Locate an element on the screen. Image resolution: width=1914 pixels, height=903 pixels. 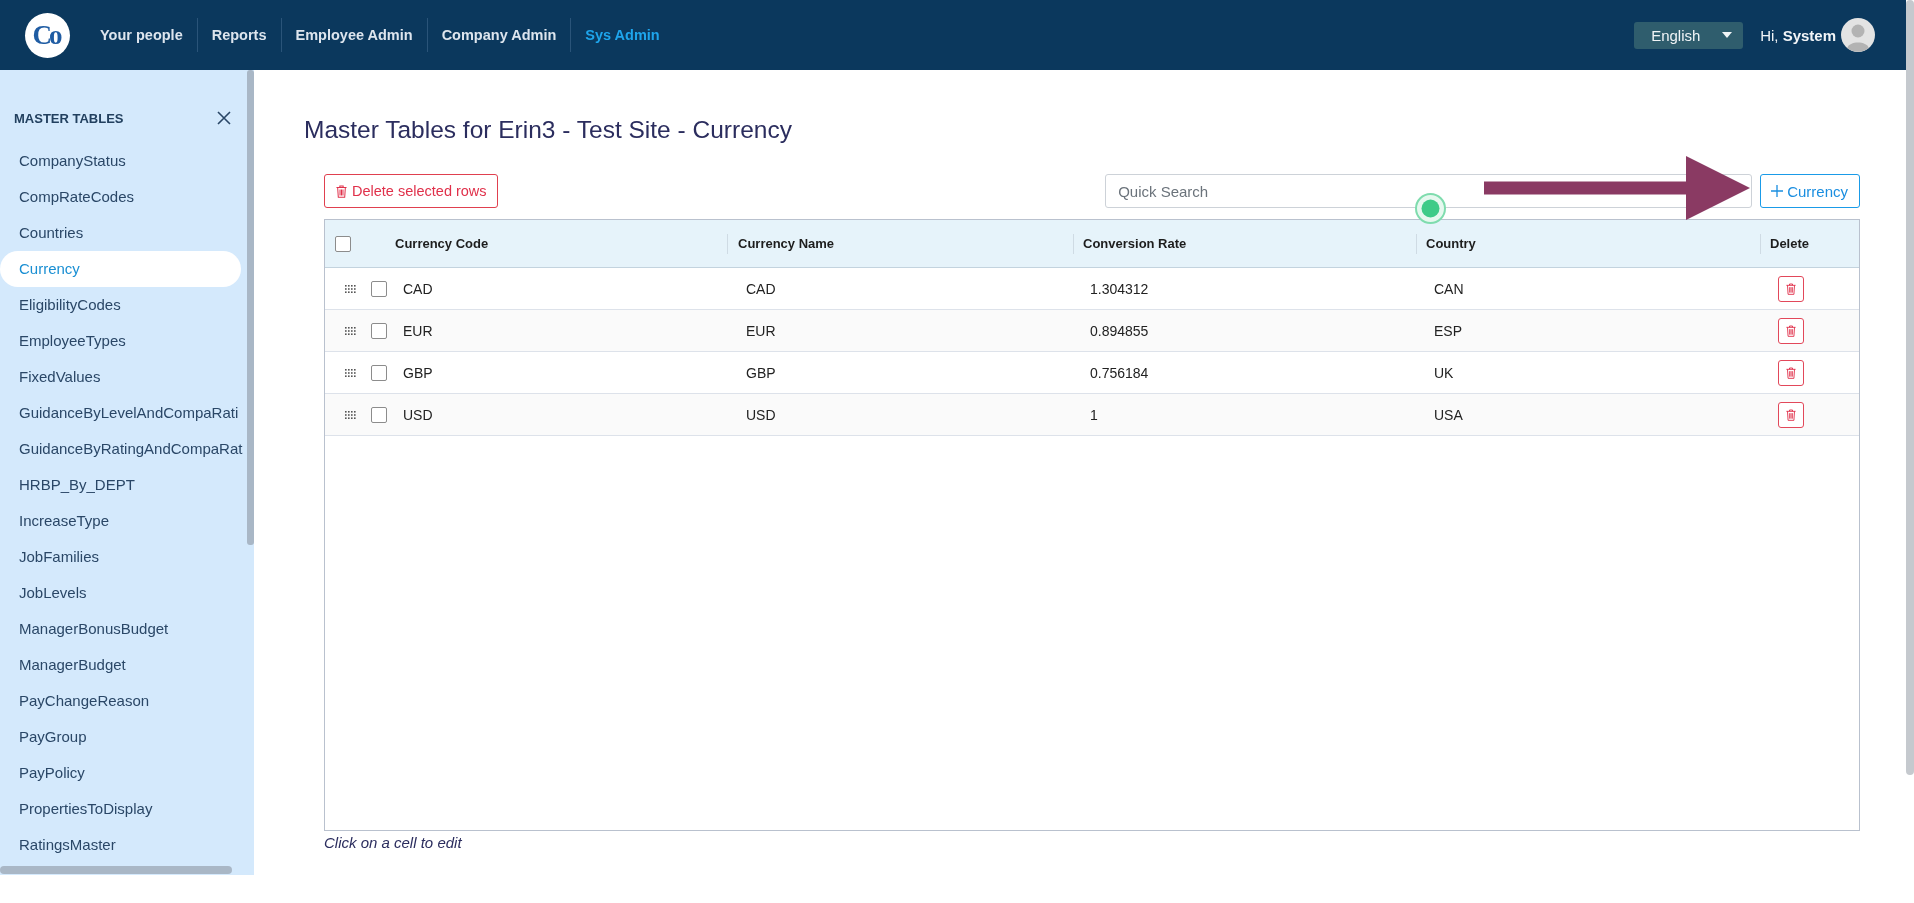
table-cell: ESP is located at coordinates (1448, 330).